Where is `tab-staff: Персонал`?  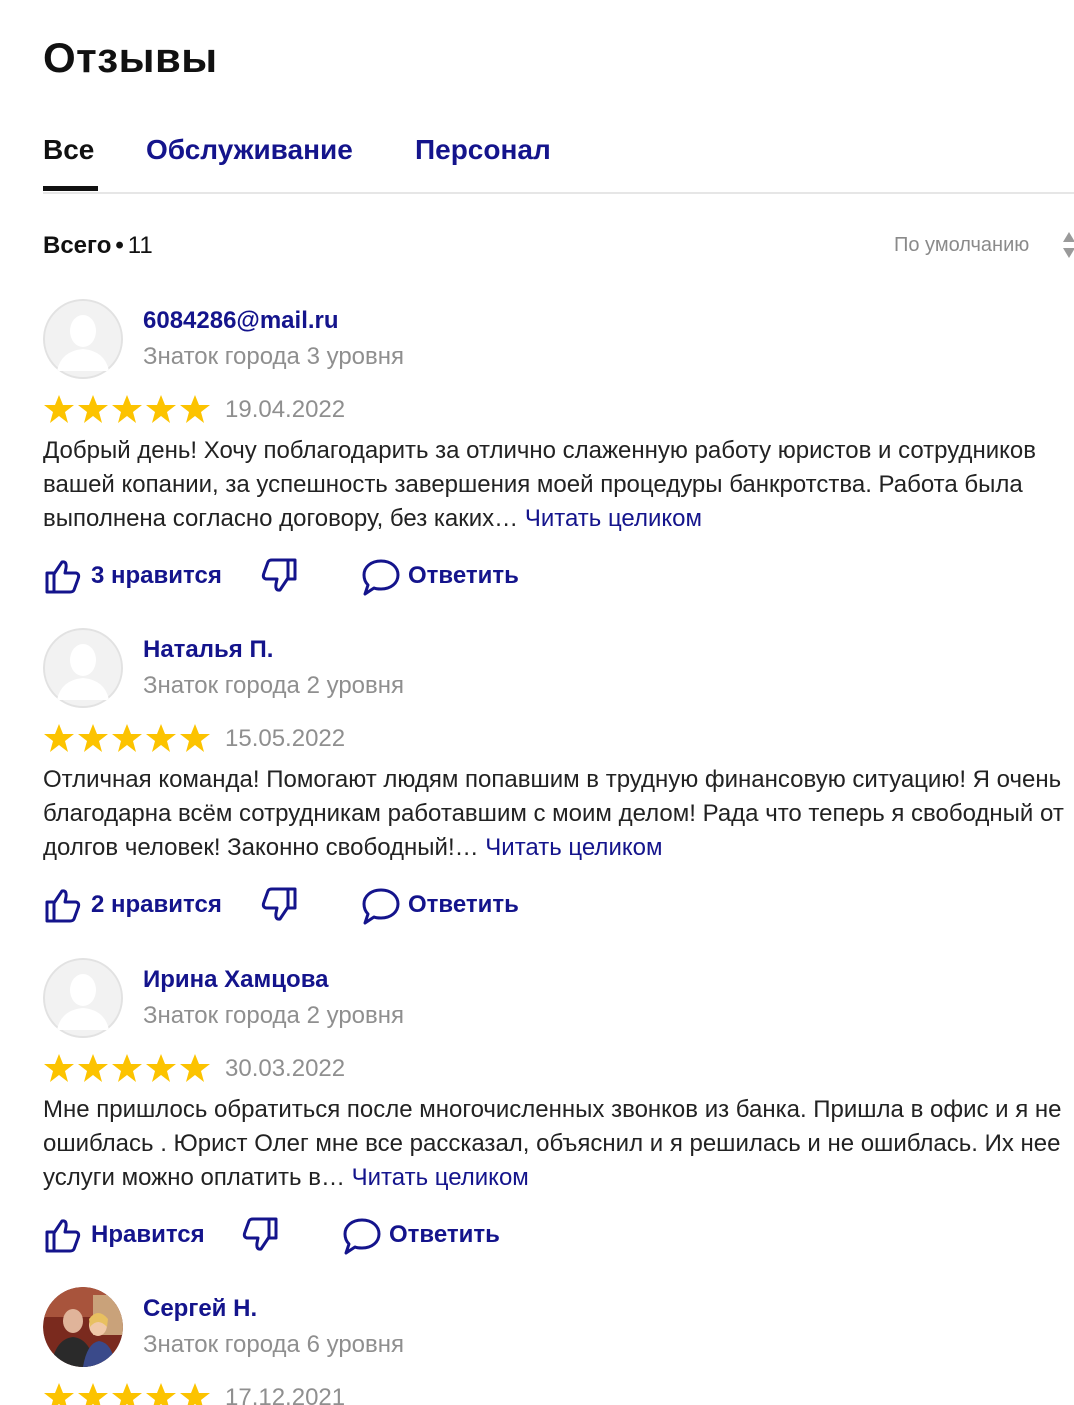
tab-staff: Персонал is located at coordinates (483, 150).